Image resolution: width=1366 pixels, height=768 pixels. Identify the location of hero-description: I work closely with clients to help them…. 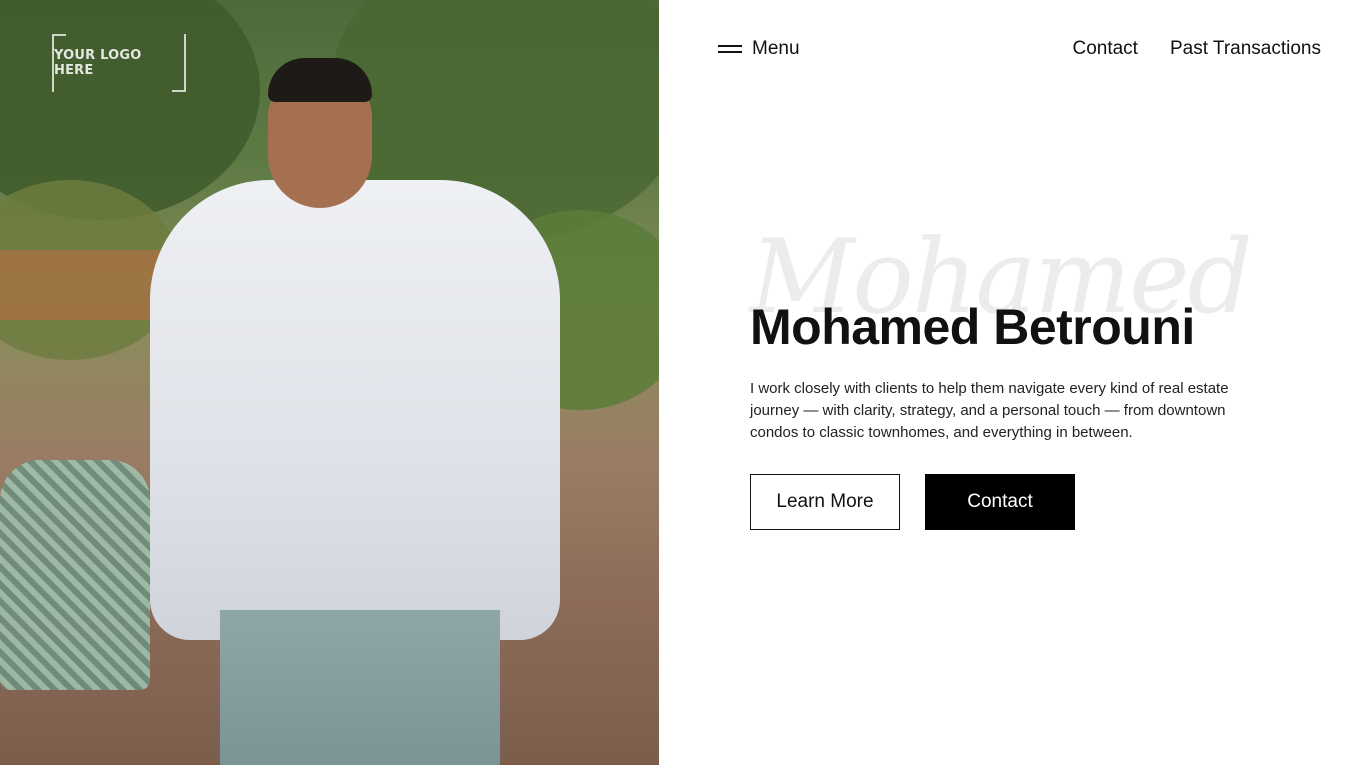
(989, 410).